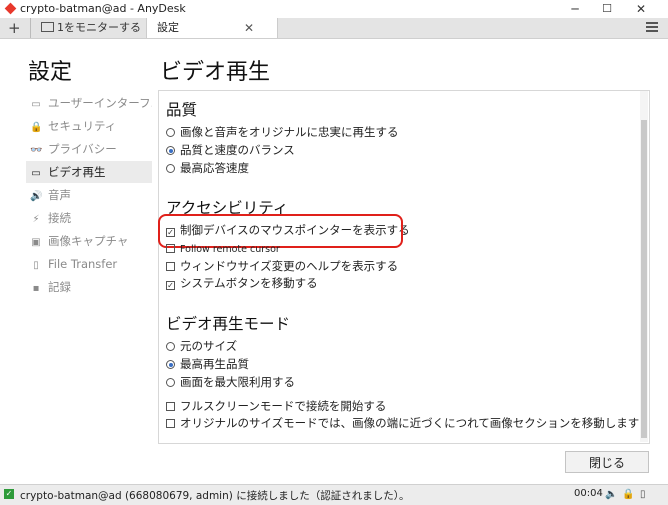 Image resolution: width=668 pixels, height=505 pixels. What do you see at coordinates (249, 28) in the screenshot?
I see `close-tab-icon: ✕` at bounding box center [249, 28].